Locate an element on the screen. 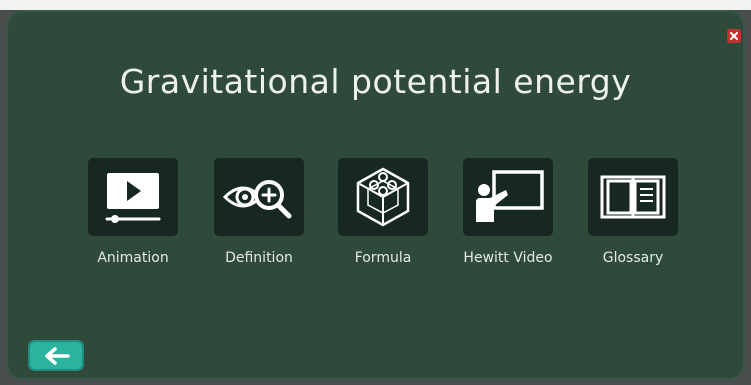 This screenshot has width=751, height=385. presenter-board-icon is located at coordinates (510, 196).